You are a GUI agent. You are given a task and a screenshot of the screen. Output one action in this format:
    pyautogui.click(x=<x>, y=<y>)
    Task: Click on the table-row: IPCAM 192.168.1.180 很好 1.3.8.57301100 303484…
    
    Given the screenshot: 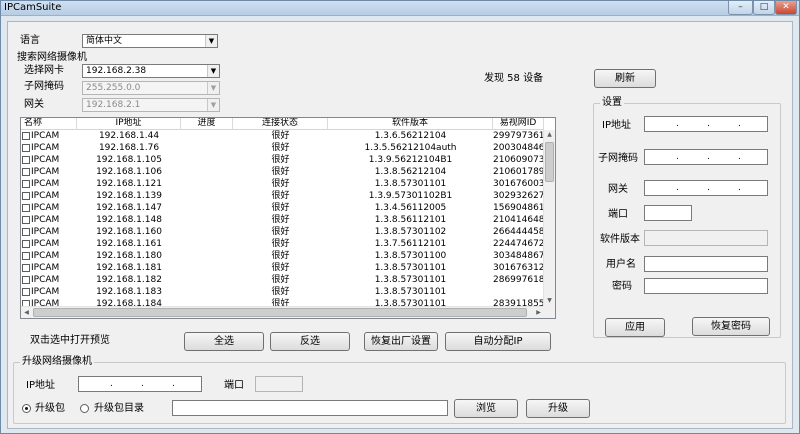 What is the action you would take?
    pyautogui.click(x=282, y=256)
    